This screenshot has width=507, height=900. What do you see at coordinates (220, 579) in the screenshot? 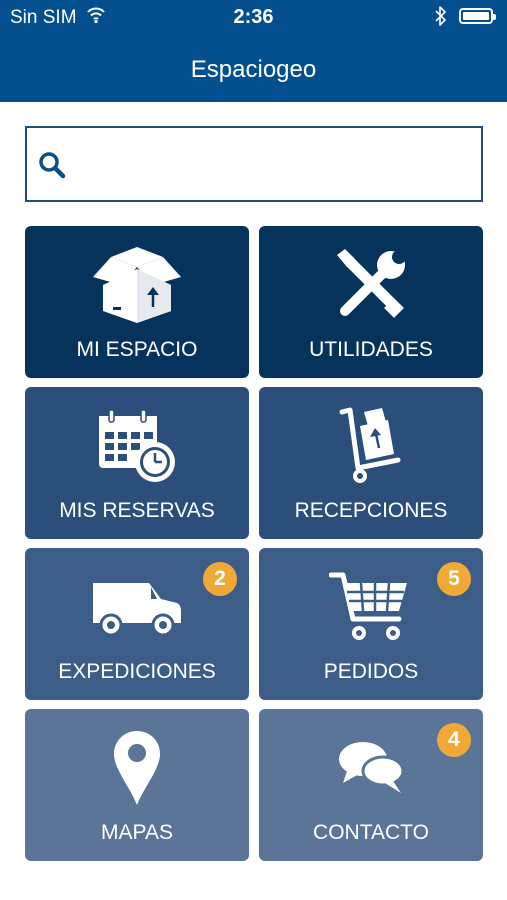
I see `notification-badge: 2` at bounding box center [220, 579].